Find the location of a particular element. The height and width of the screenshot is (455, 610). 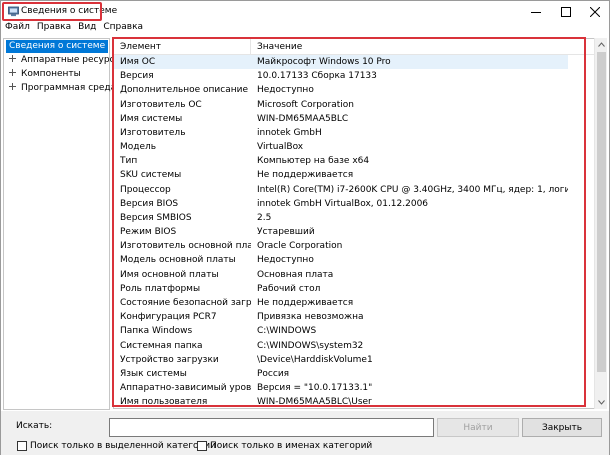

scroll-down-button is located at coordinates (601, 402).